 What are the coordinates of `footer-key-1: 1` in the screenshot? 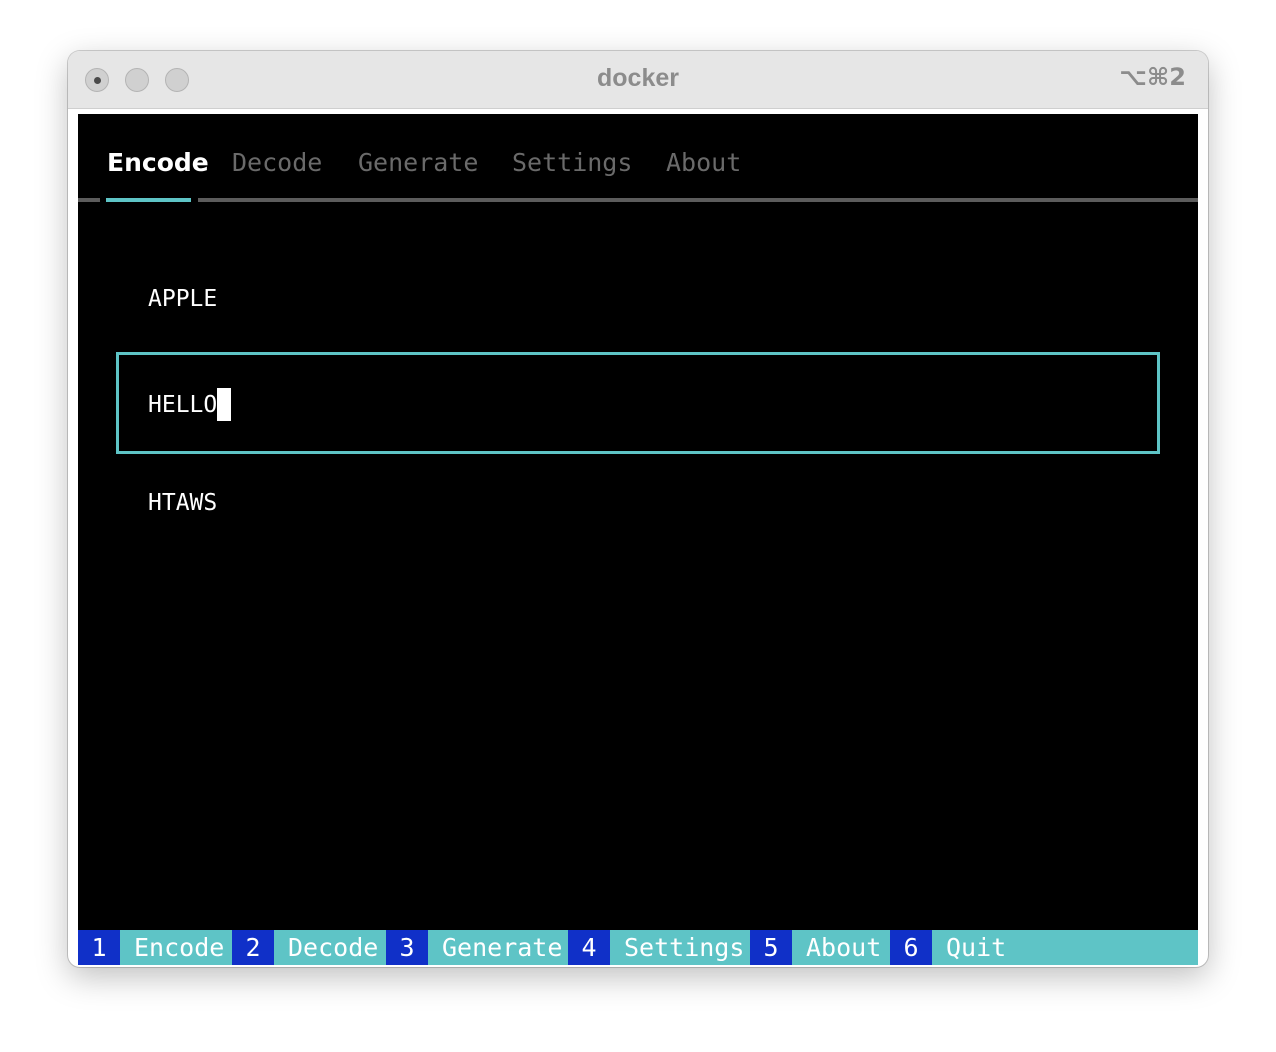 It's located at (99, 947).